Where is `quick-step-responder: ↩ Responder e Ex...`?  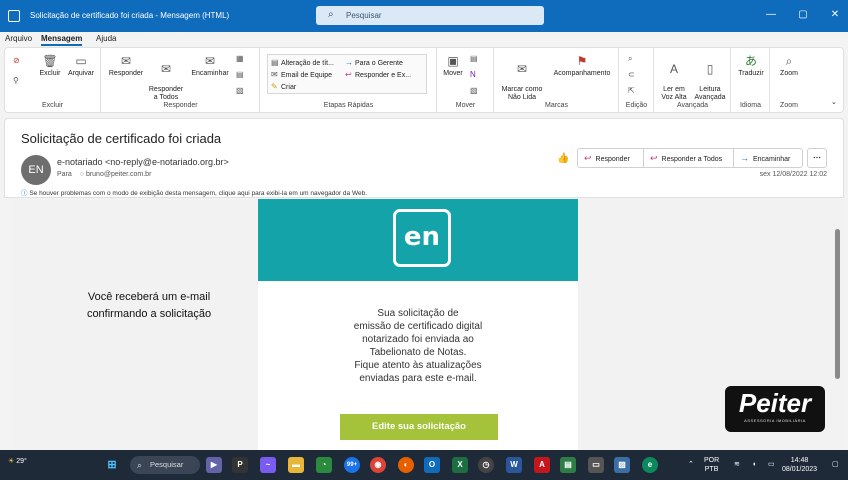 quick-step-responder: ↩ Responder e Ex... is located at coordinates (378, 74).